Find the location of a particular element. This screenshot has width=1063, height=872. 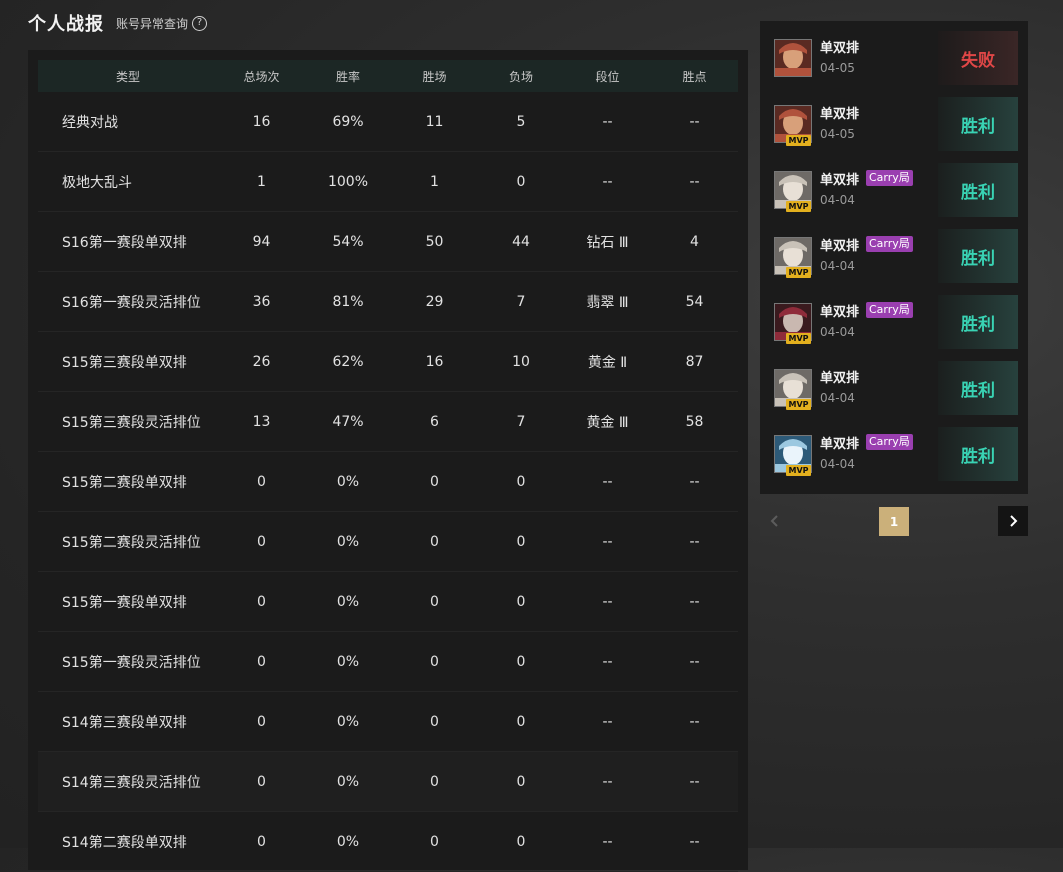

table-cell: 黄金 Ⅲ is located at coordinates (607, 421).